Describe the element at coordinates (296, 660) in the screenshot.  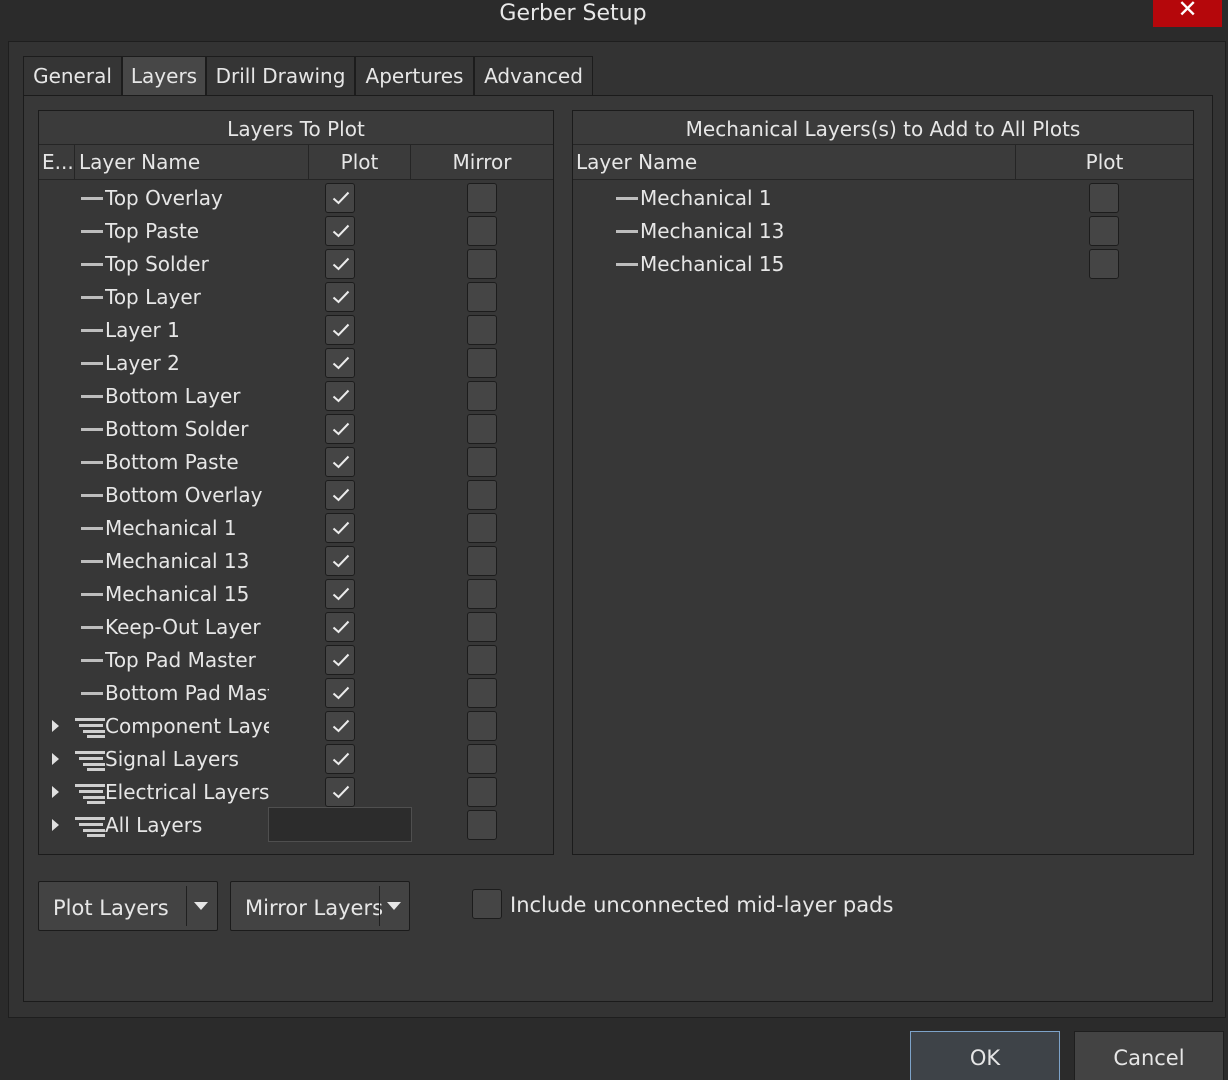
I see `layer-row: Top Pad Master` at that location.